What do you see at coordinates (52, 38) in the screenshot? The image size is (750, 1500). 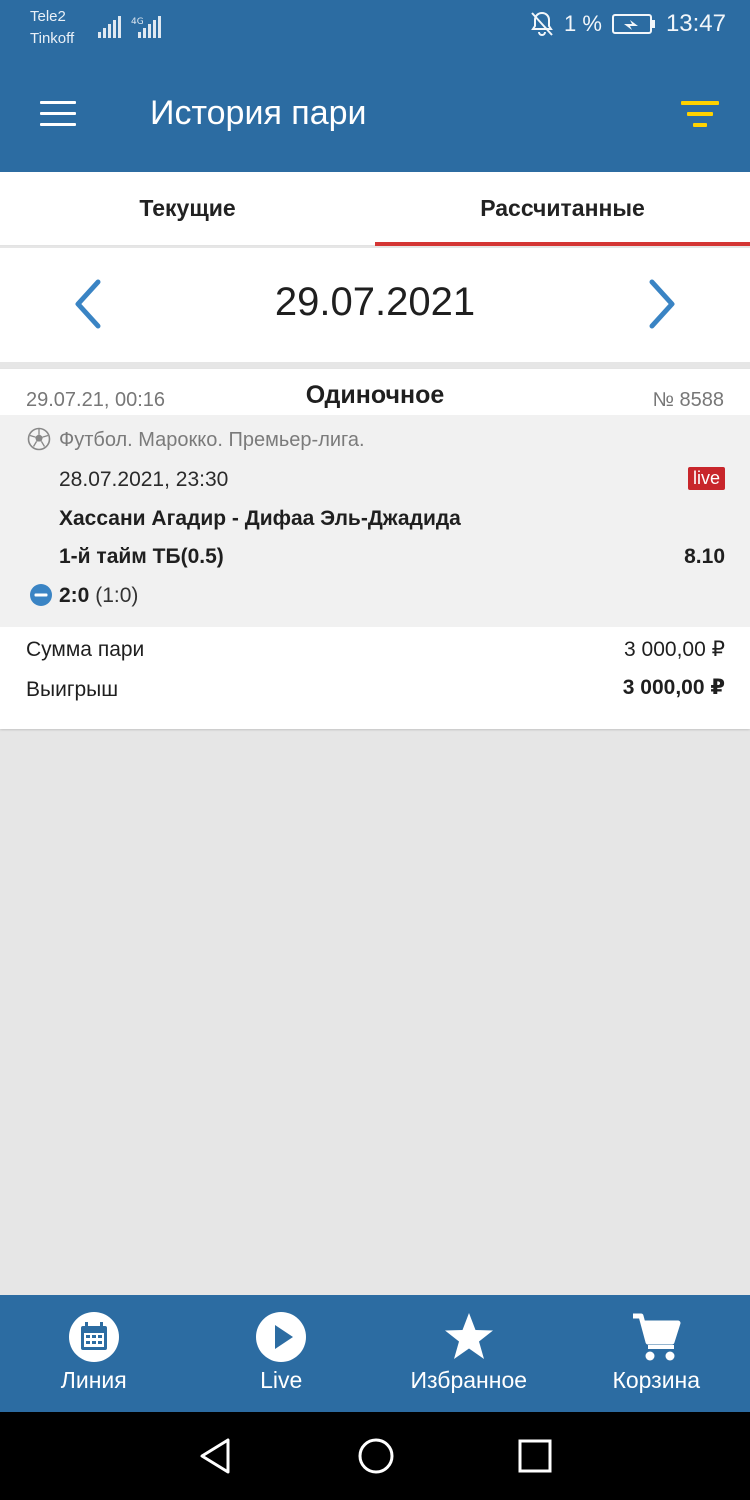 I see `carrier-2: Tinkoff` at bounding box center [52, 38].